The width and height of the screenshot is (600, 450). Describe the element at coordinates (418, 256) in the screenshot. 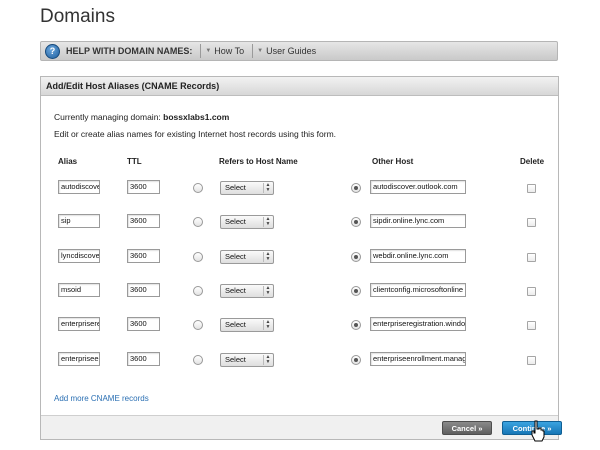

I see `other-host-input: webdir.online.lync.com` at that location.